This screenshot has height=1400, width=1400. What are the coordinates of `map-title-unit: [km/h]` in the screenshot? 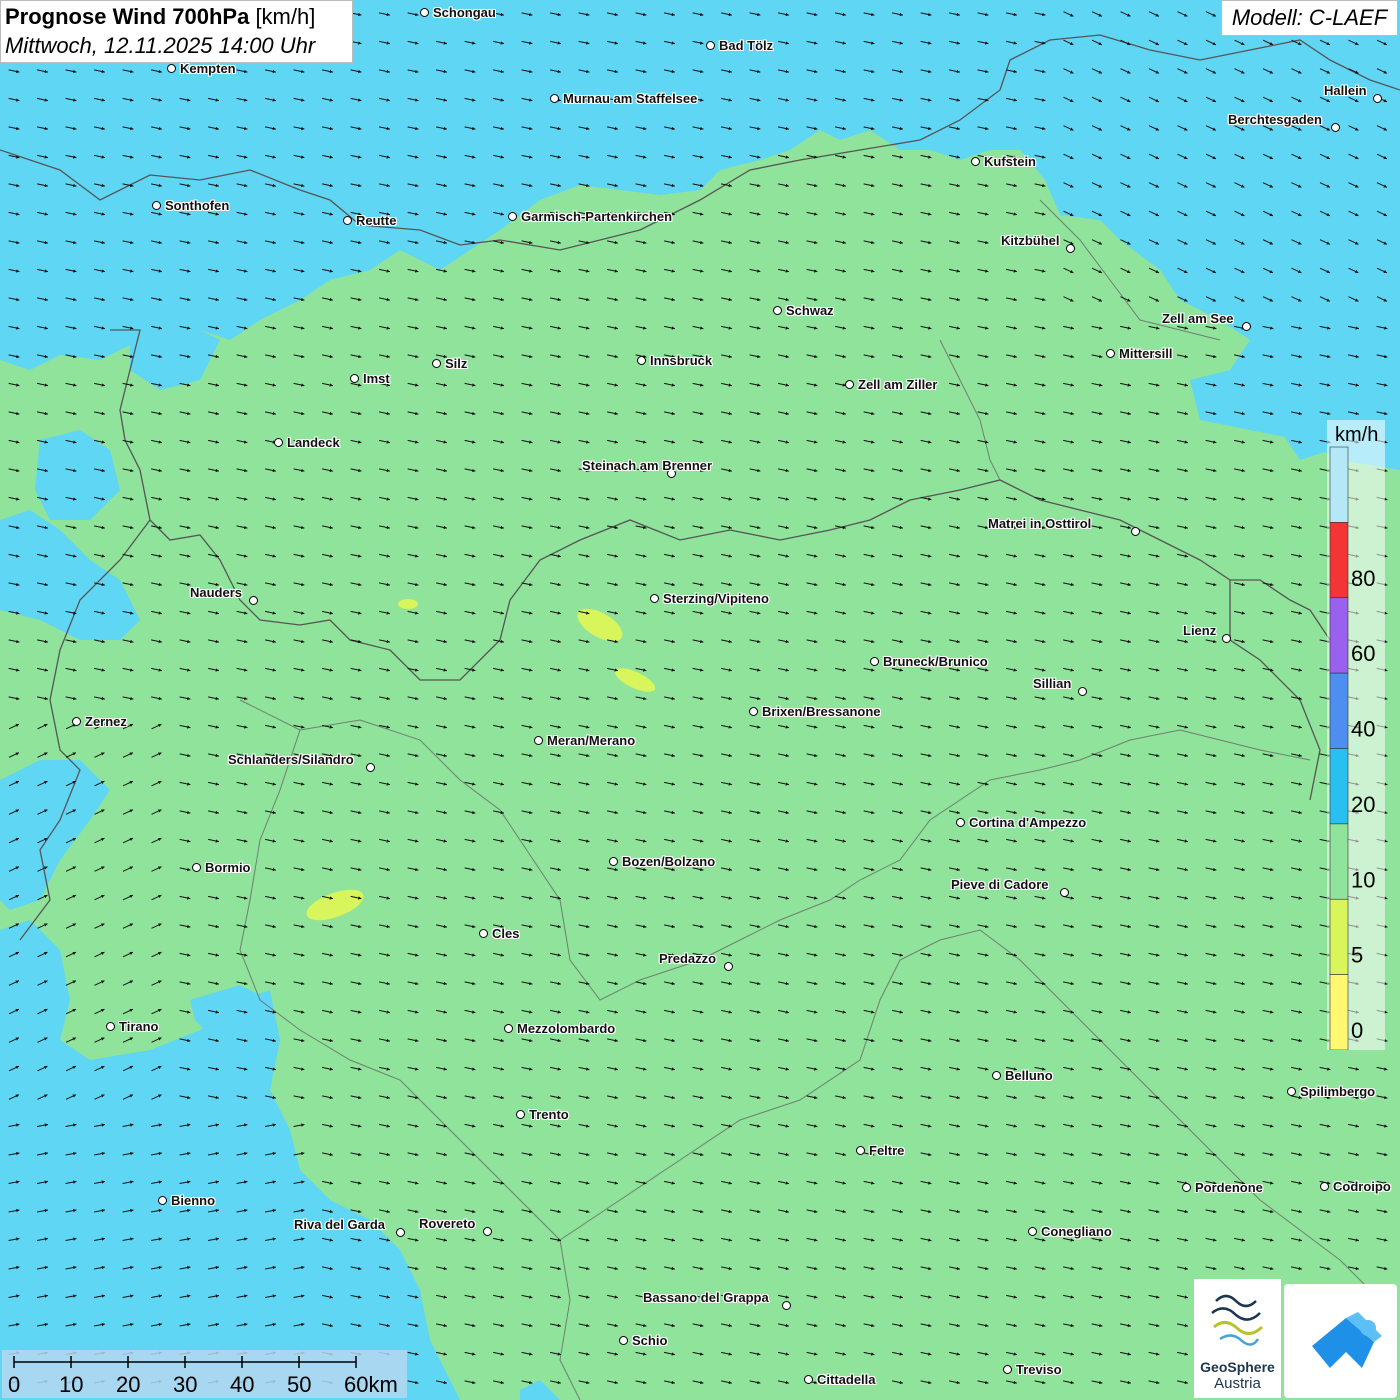 It's located at (285, 16).